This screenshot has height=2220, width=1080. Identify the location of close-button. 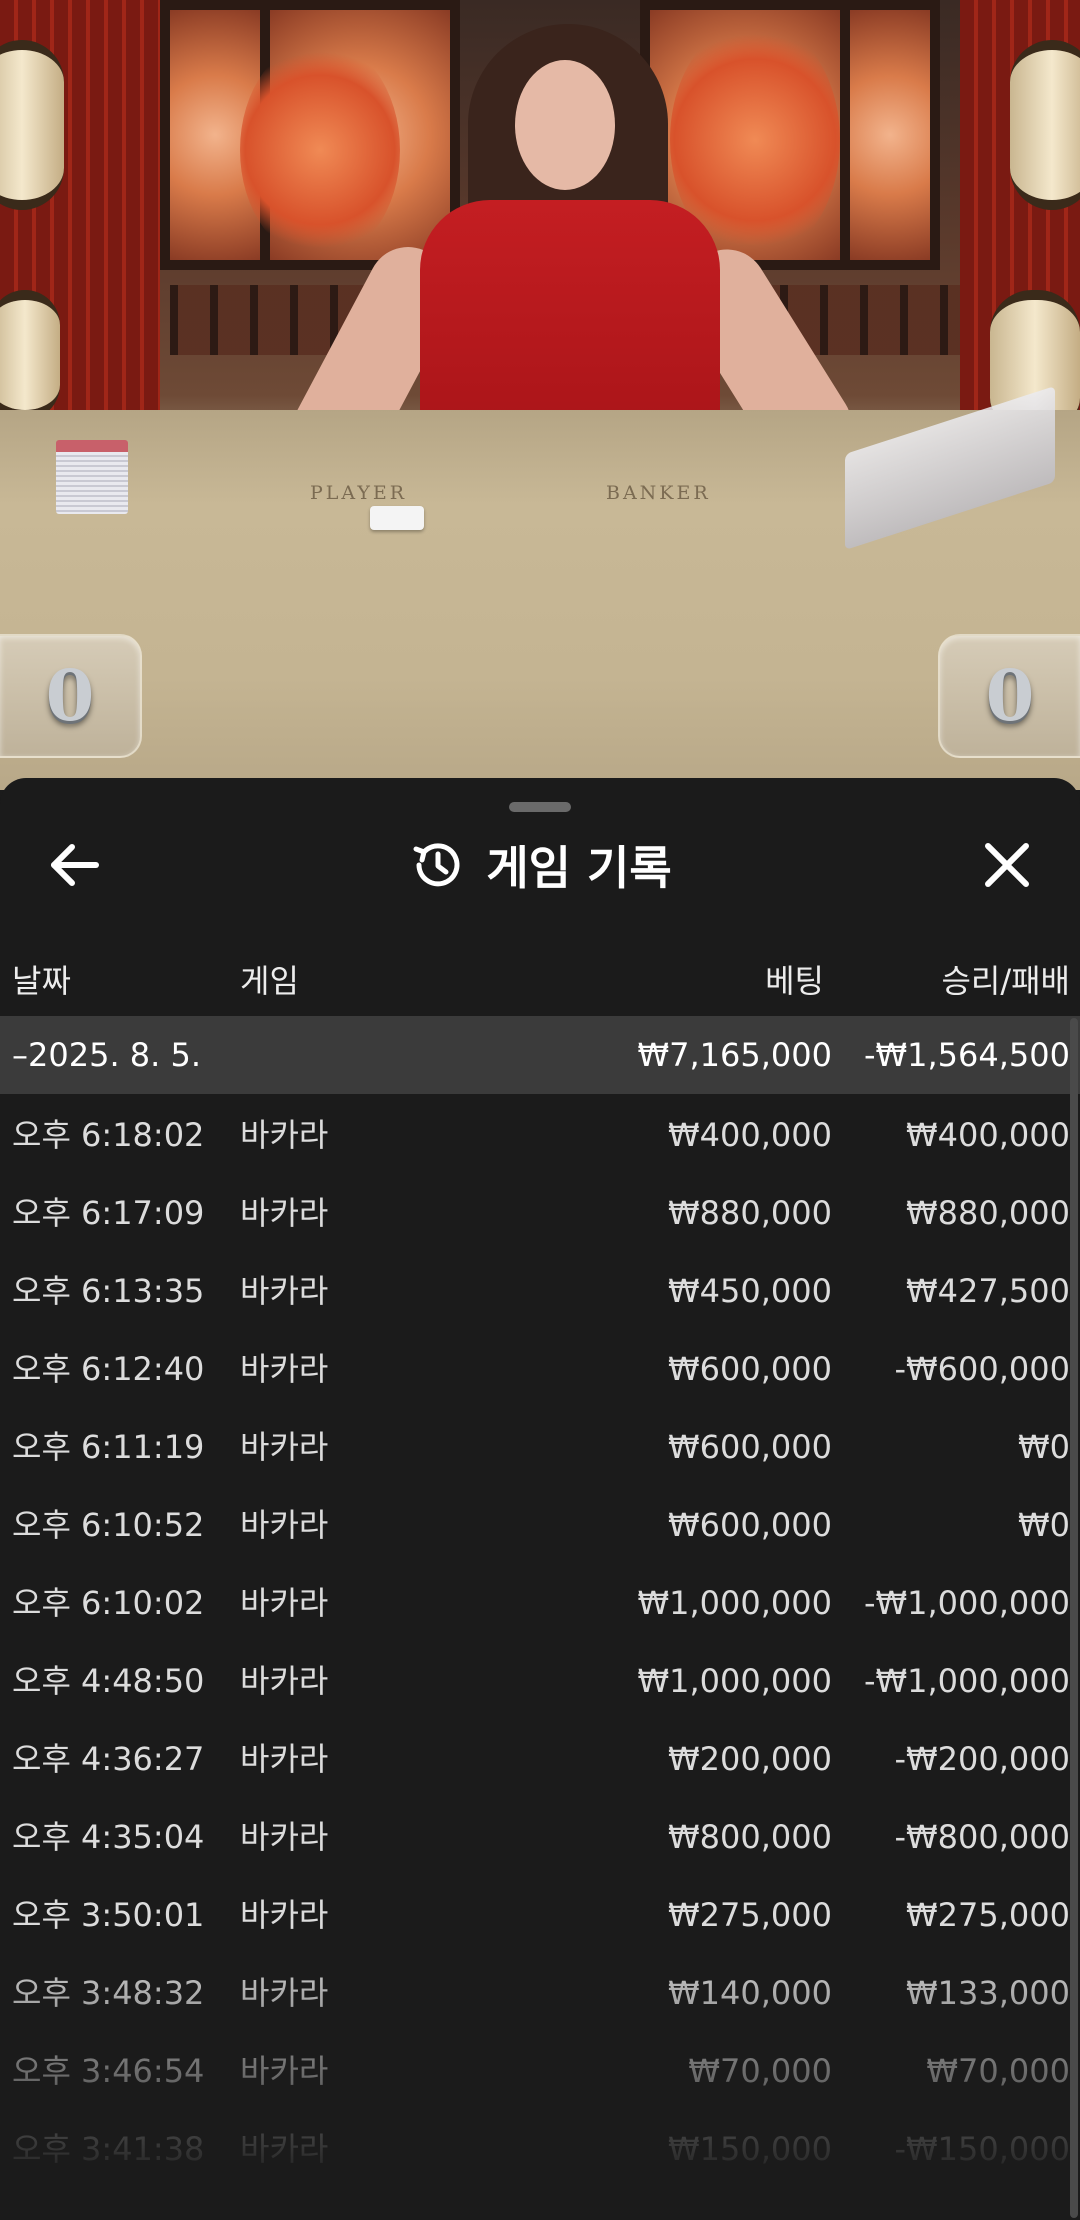
(1007, 865).